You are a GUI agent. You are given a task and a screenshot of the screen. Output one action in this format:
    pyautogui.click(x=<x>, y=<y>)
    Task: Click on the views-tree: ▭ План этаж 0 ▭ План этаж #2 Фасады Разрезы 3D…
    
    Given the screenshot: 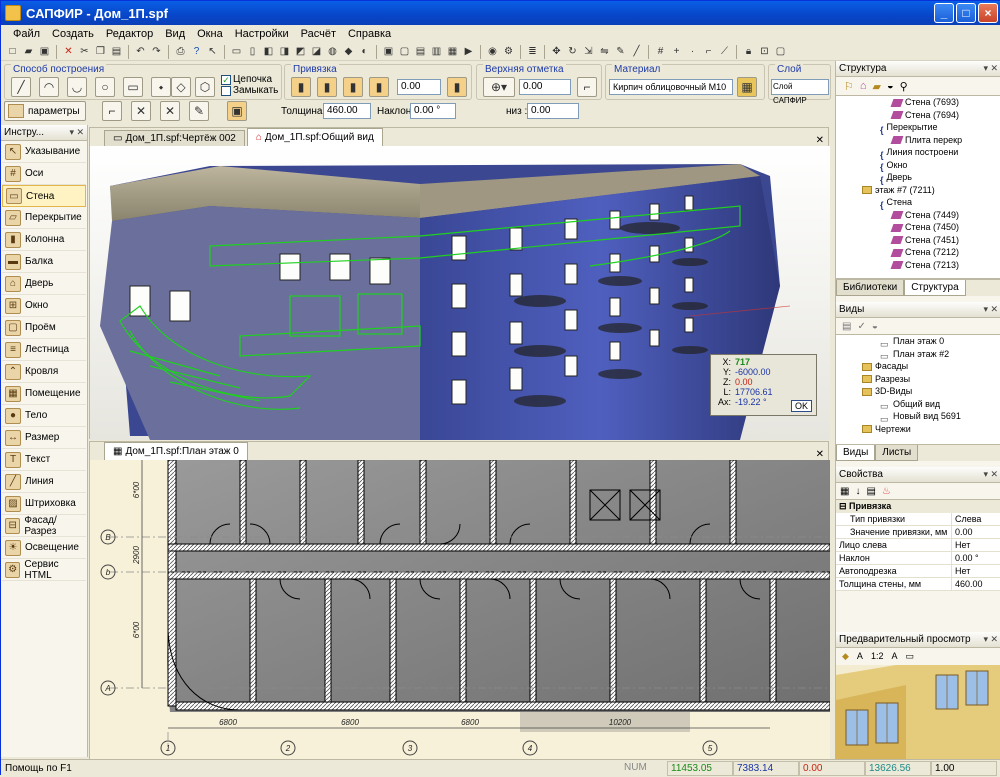 What is the action you would take?
    pyautogui.click(x=918, y=389)
    